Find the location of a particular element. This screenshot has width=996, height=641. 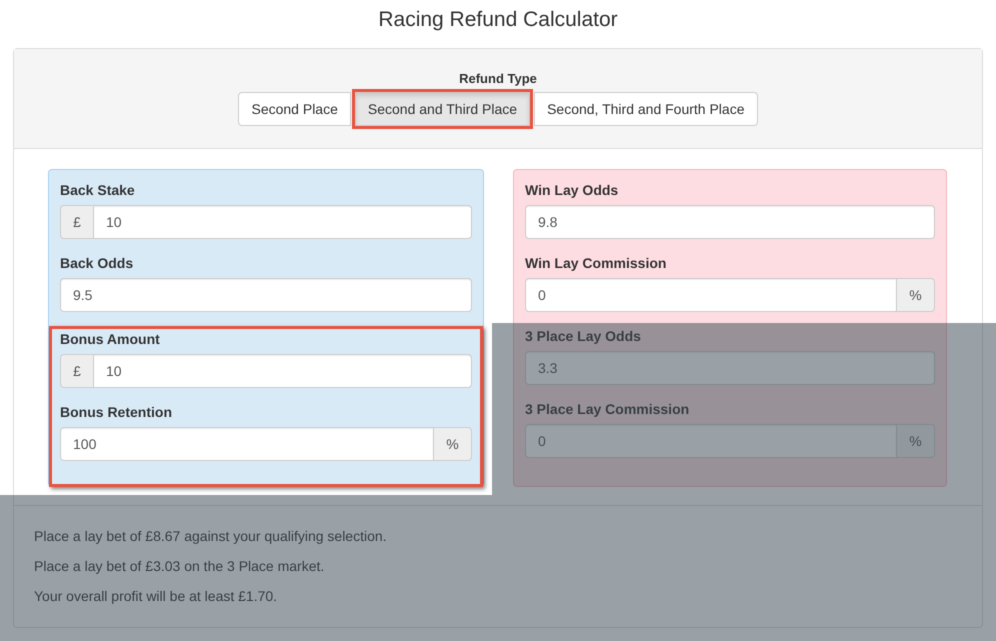

result-text: Place a lay bet of £8.67 against your qualifying selection. is located at coordinates (211, 536).